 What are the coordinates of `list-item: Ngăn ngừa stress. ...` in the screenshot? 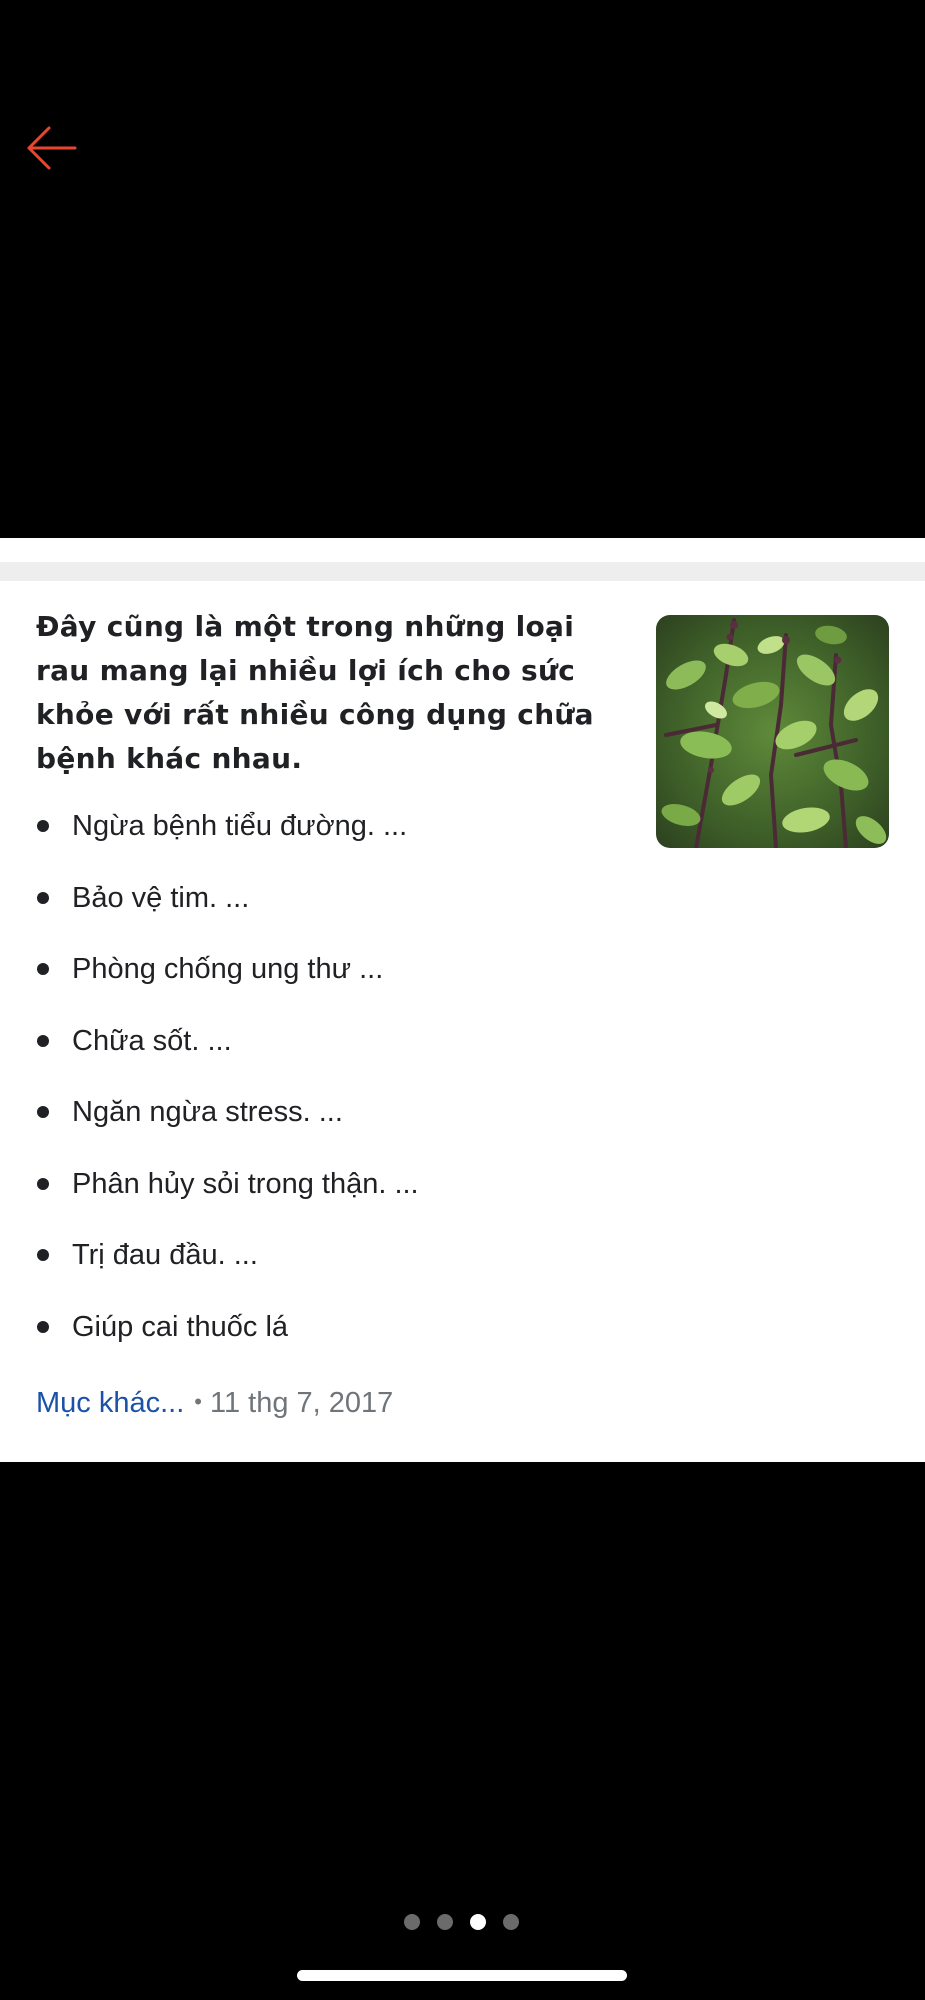 It's located at (227, 1125).